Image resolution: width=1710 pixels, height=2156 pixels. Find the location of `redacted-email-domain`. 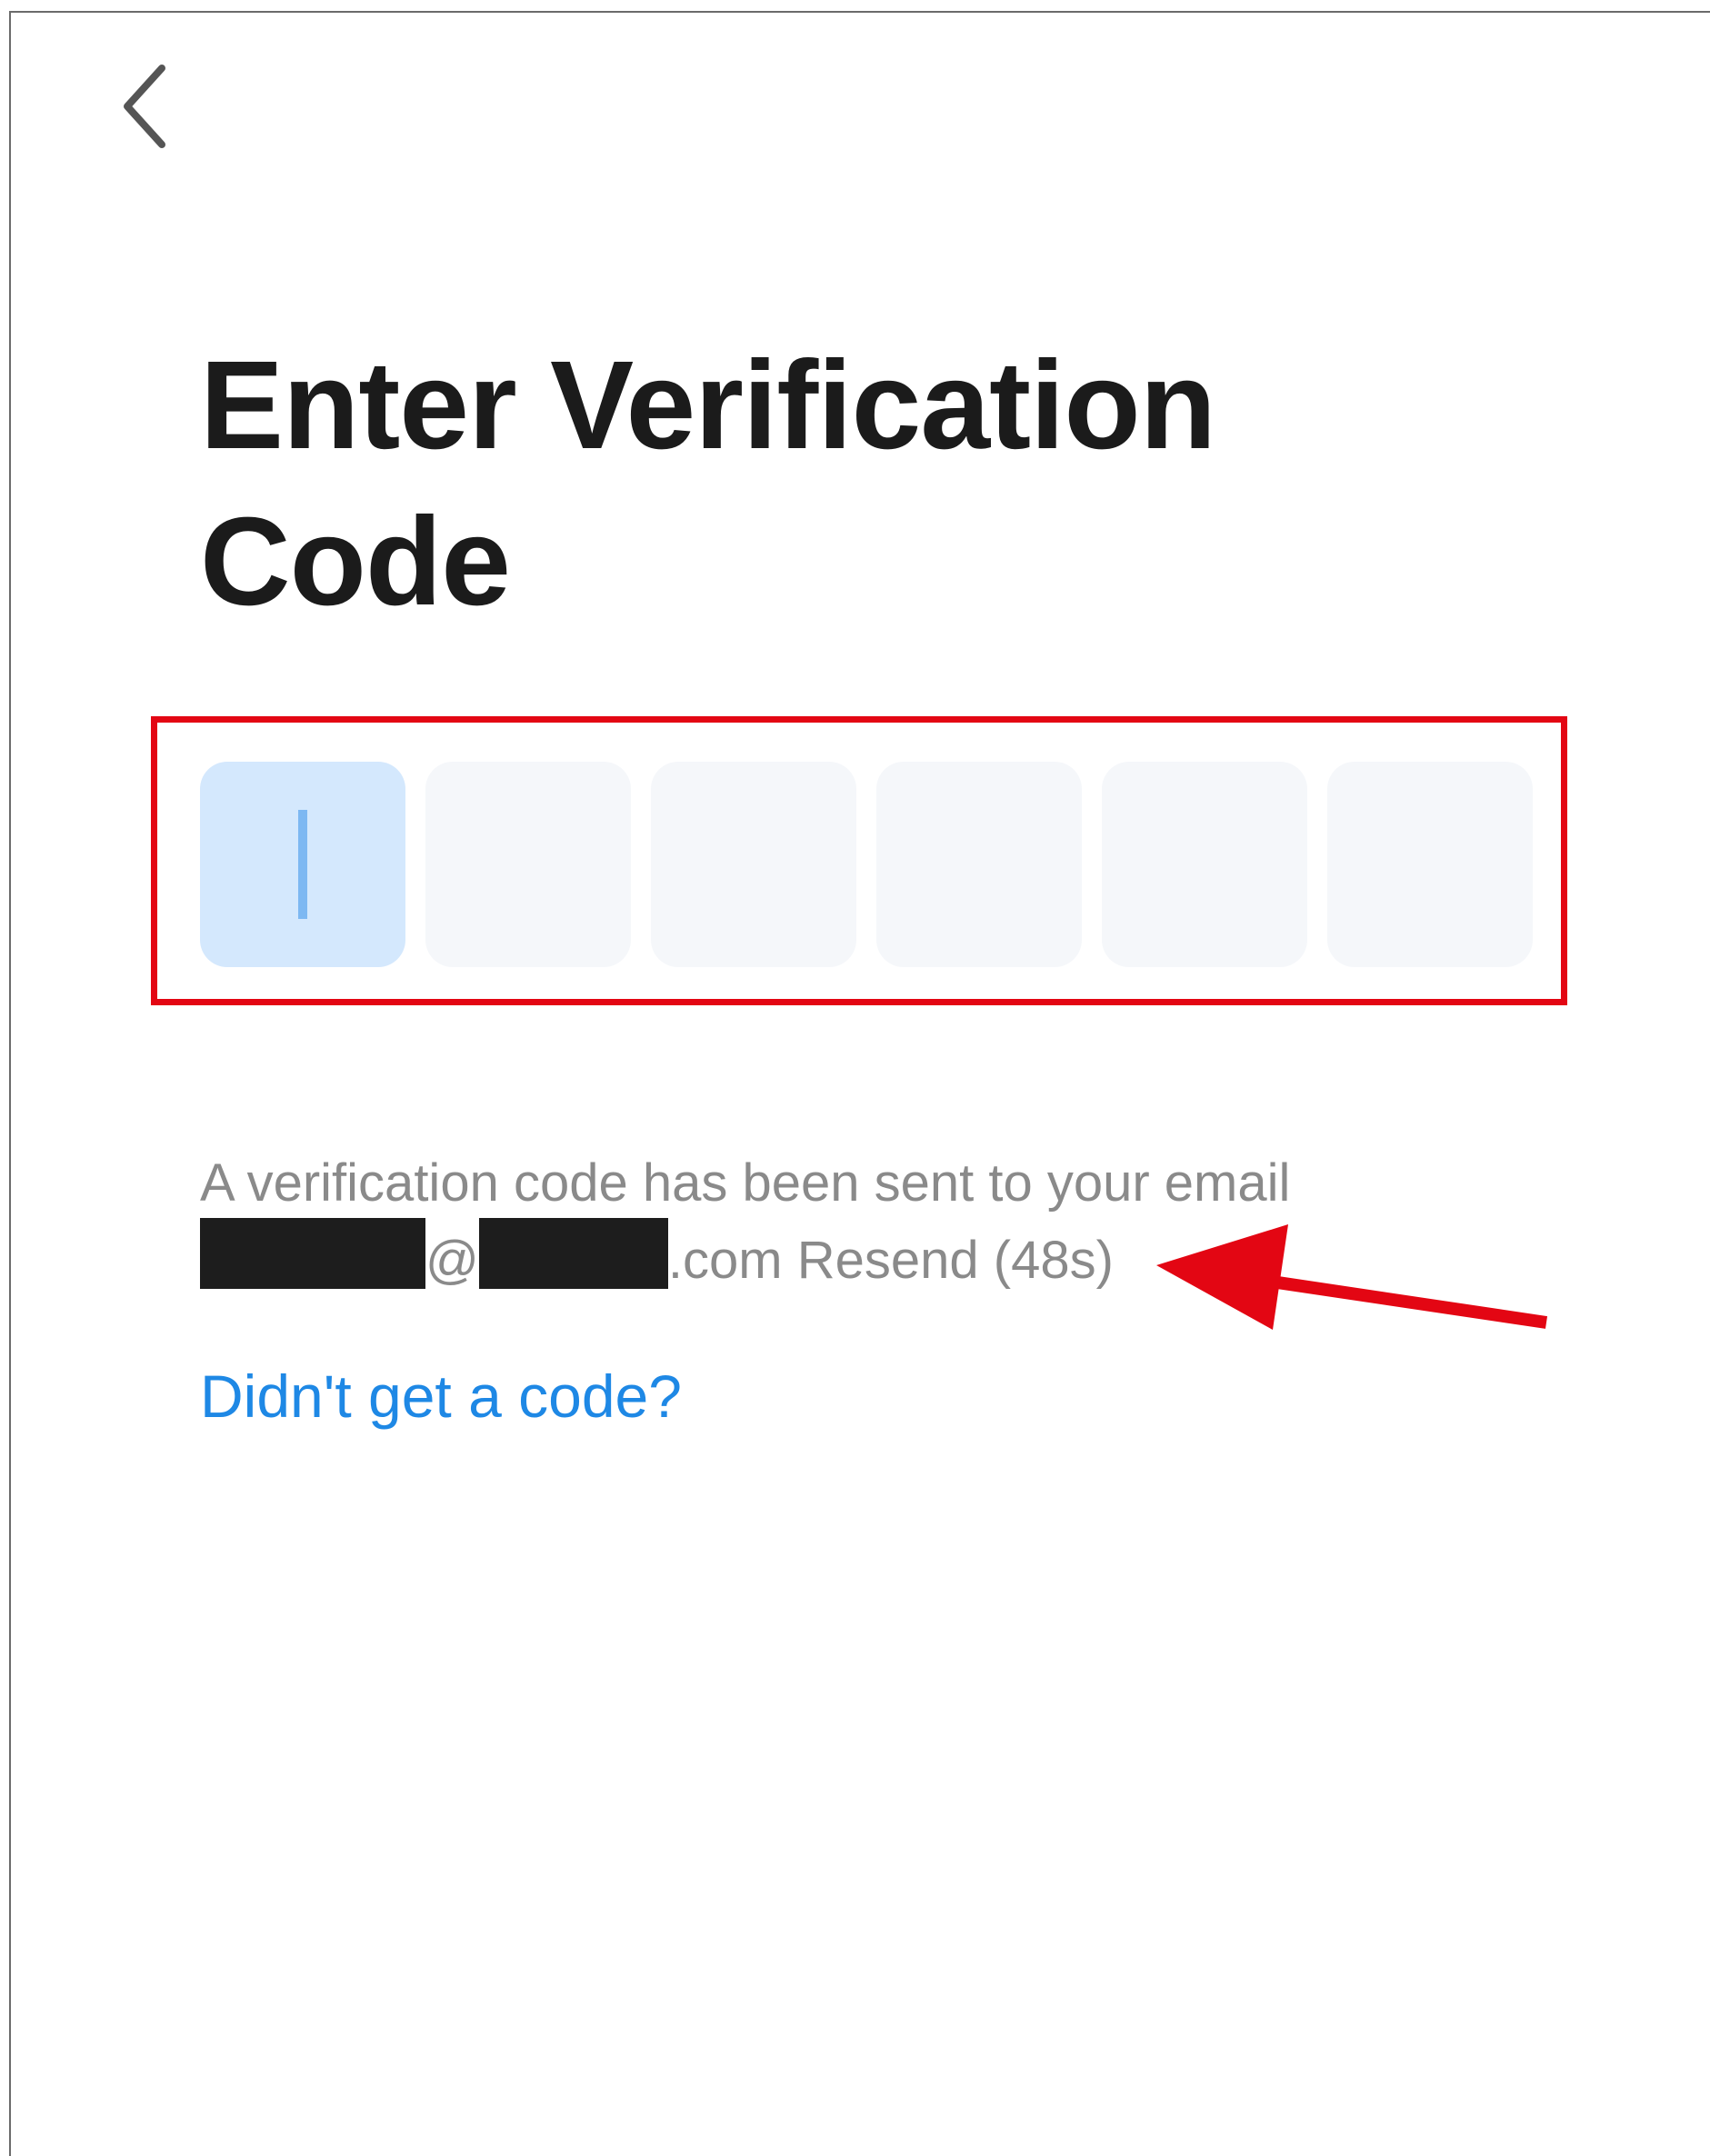

redacted-email-domain is located at coordinates (573, 1253).